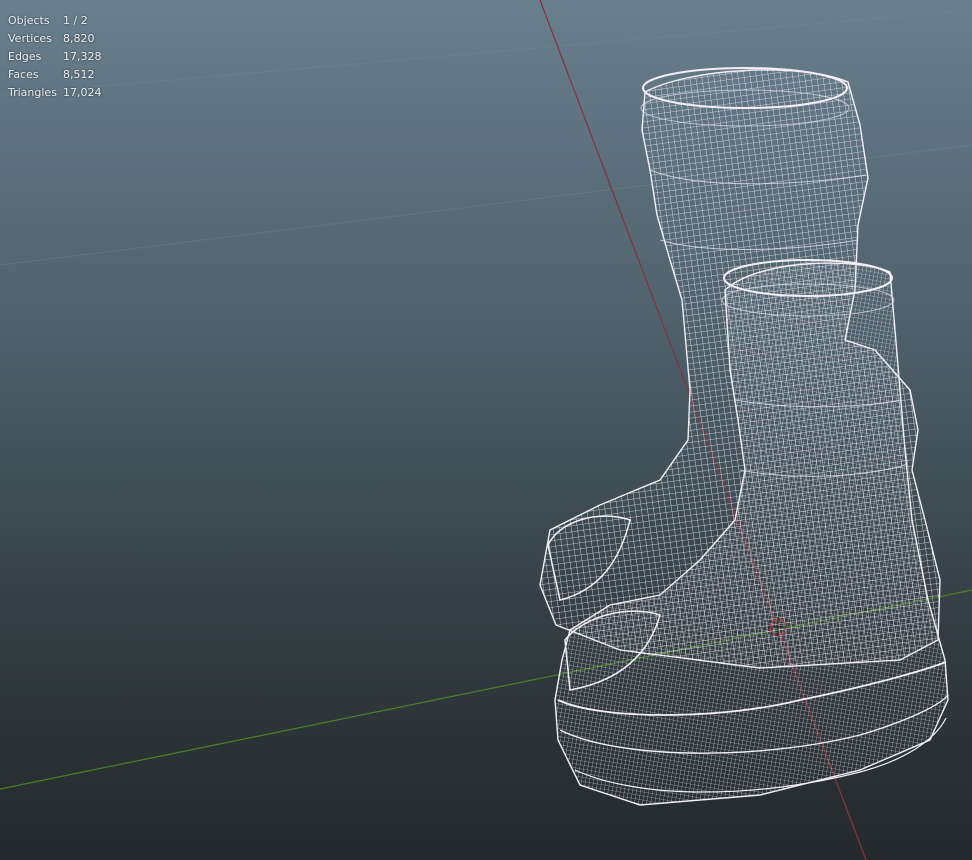  I want to click on stat-row-faces: Faces 8,512, so click(55, 75).